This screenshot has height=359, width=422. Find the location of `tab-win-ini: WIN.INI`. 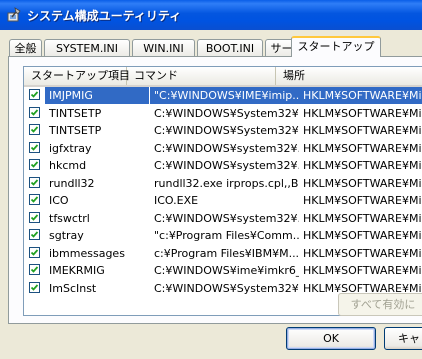

tab-win-ini: WIN.INI is located at coordinates (163, 47).